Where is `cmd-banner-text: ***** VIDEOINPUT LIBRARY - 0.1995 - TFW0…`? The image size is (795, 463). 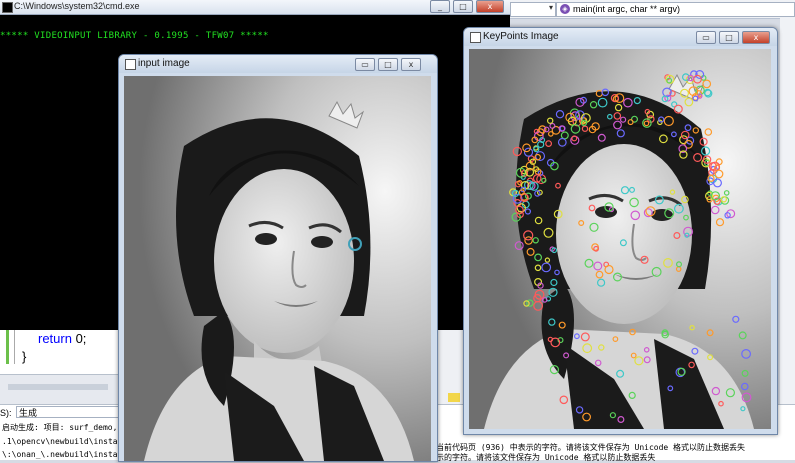 cmd-banner-text: ***** VIDEOINPUT LIBRARY - 0.1995 - TFW0… is located at coordinates (134, 36).